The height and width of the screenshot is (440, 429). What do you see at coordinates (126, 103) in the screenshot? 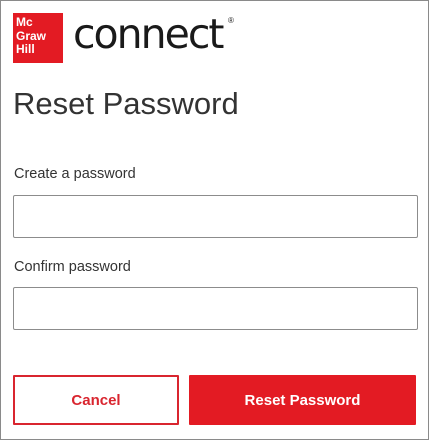
I see `page-title: Reset Password` at bounding box center [126, 103].